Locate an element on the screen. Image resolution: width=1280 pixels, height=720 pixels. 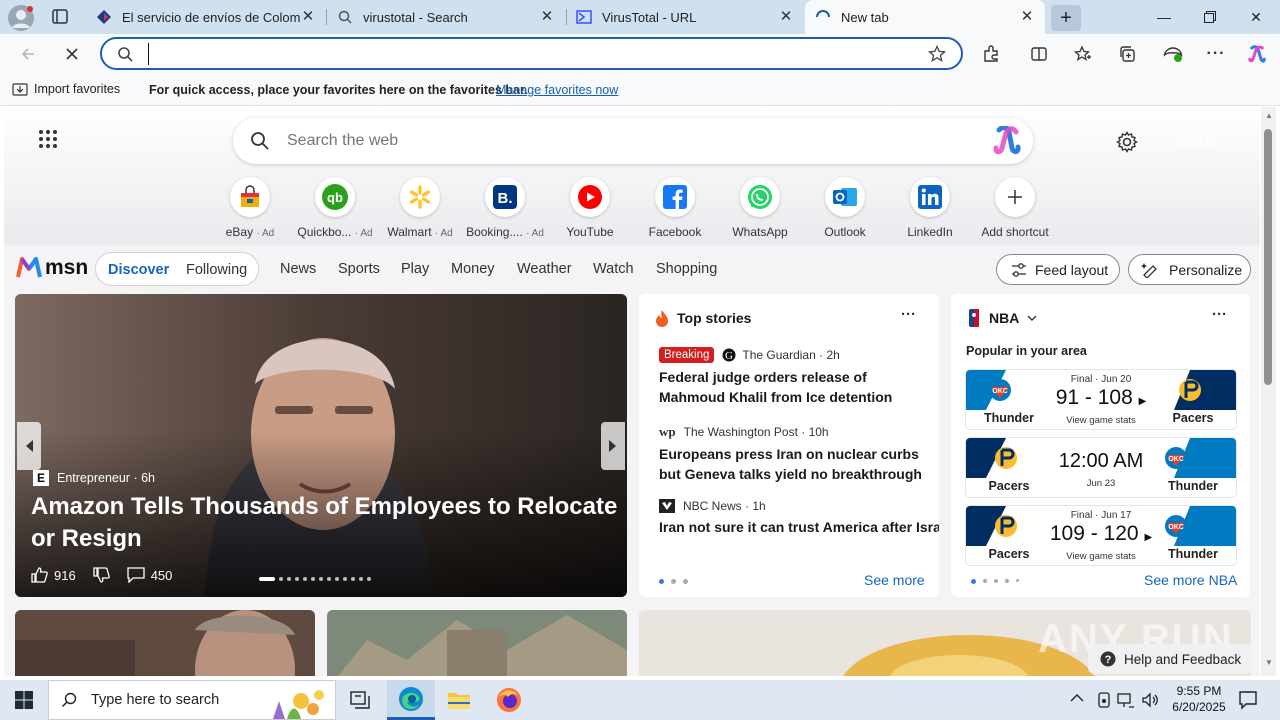
shortcut-quickbooks: qb Quickbo... · Ad is located at coordinates (335, 208).